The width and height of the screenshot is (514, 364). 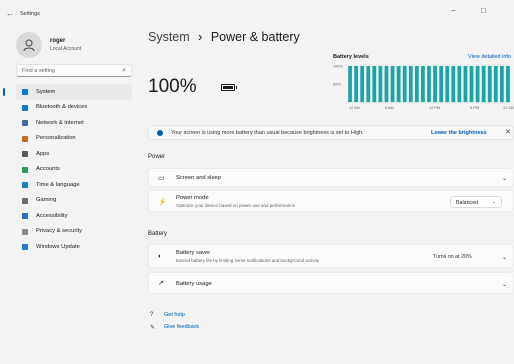 What do you see at coordinates (58, 184) in the screenshot?
I see `sidebar-item-label: Time & language` at bounding box center [58, 184].